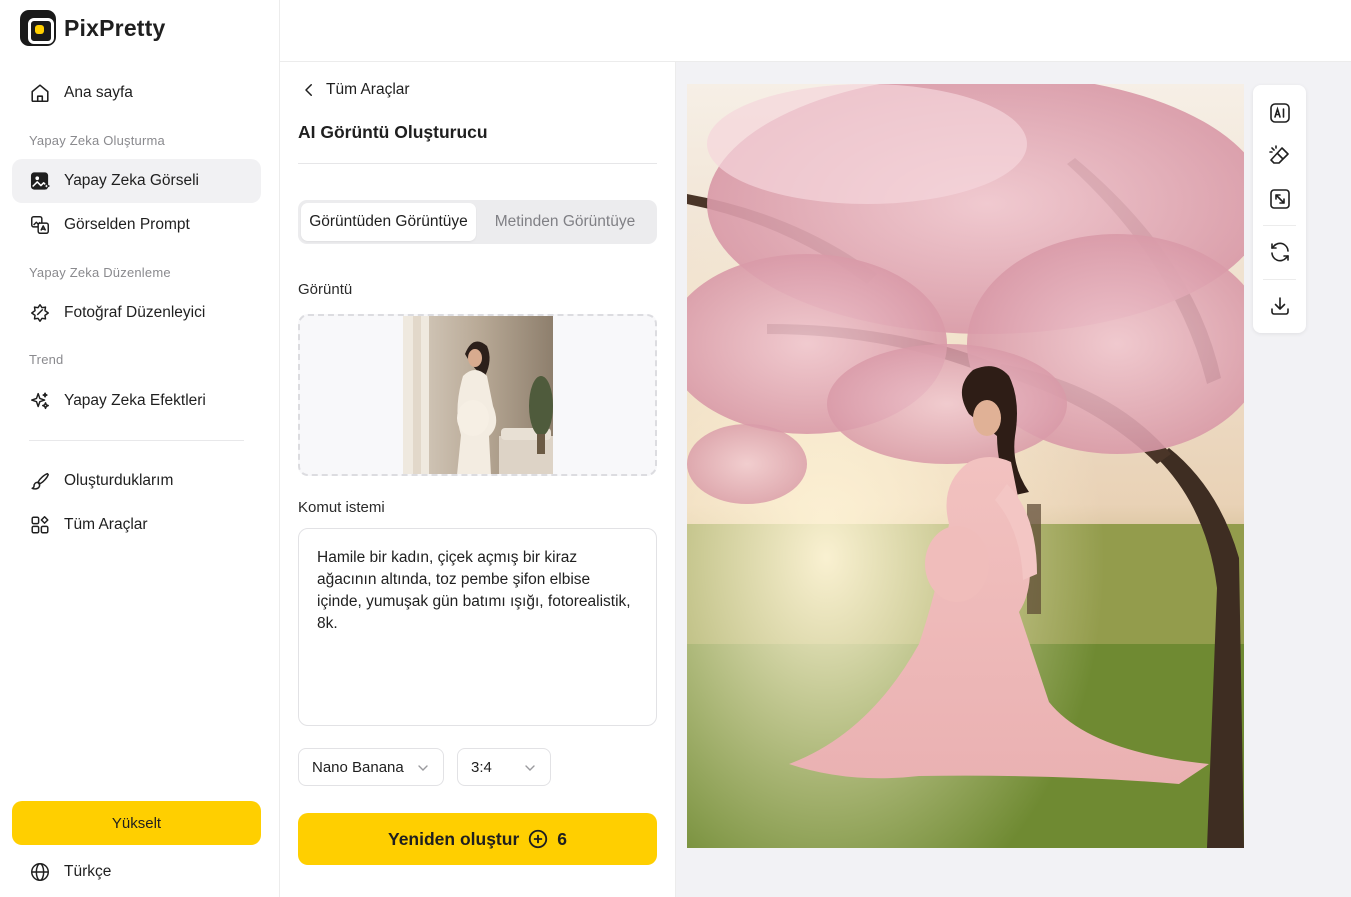 Image resolution: width=1351 pixels, height=897 pixels. I want to click on prompt-field-label: Komut istemi, so click(341, 507).